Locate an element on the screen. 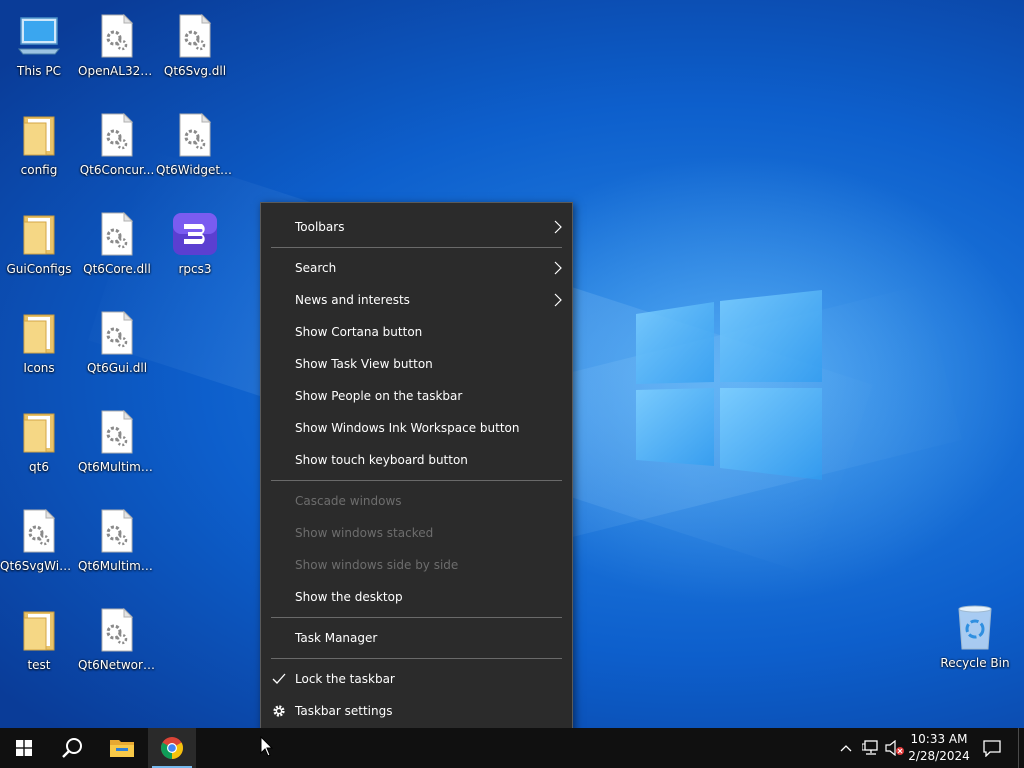  file-explorer-icon is located at coordinates (122, 748).